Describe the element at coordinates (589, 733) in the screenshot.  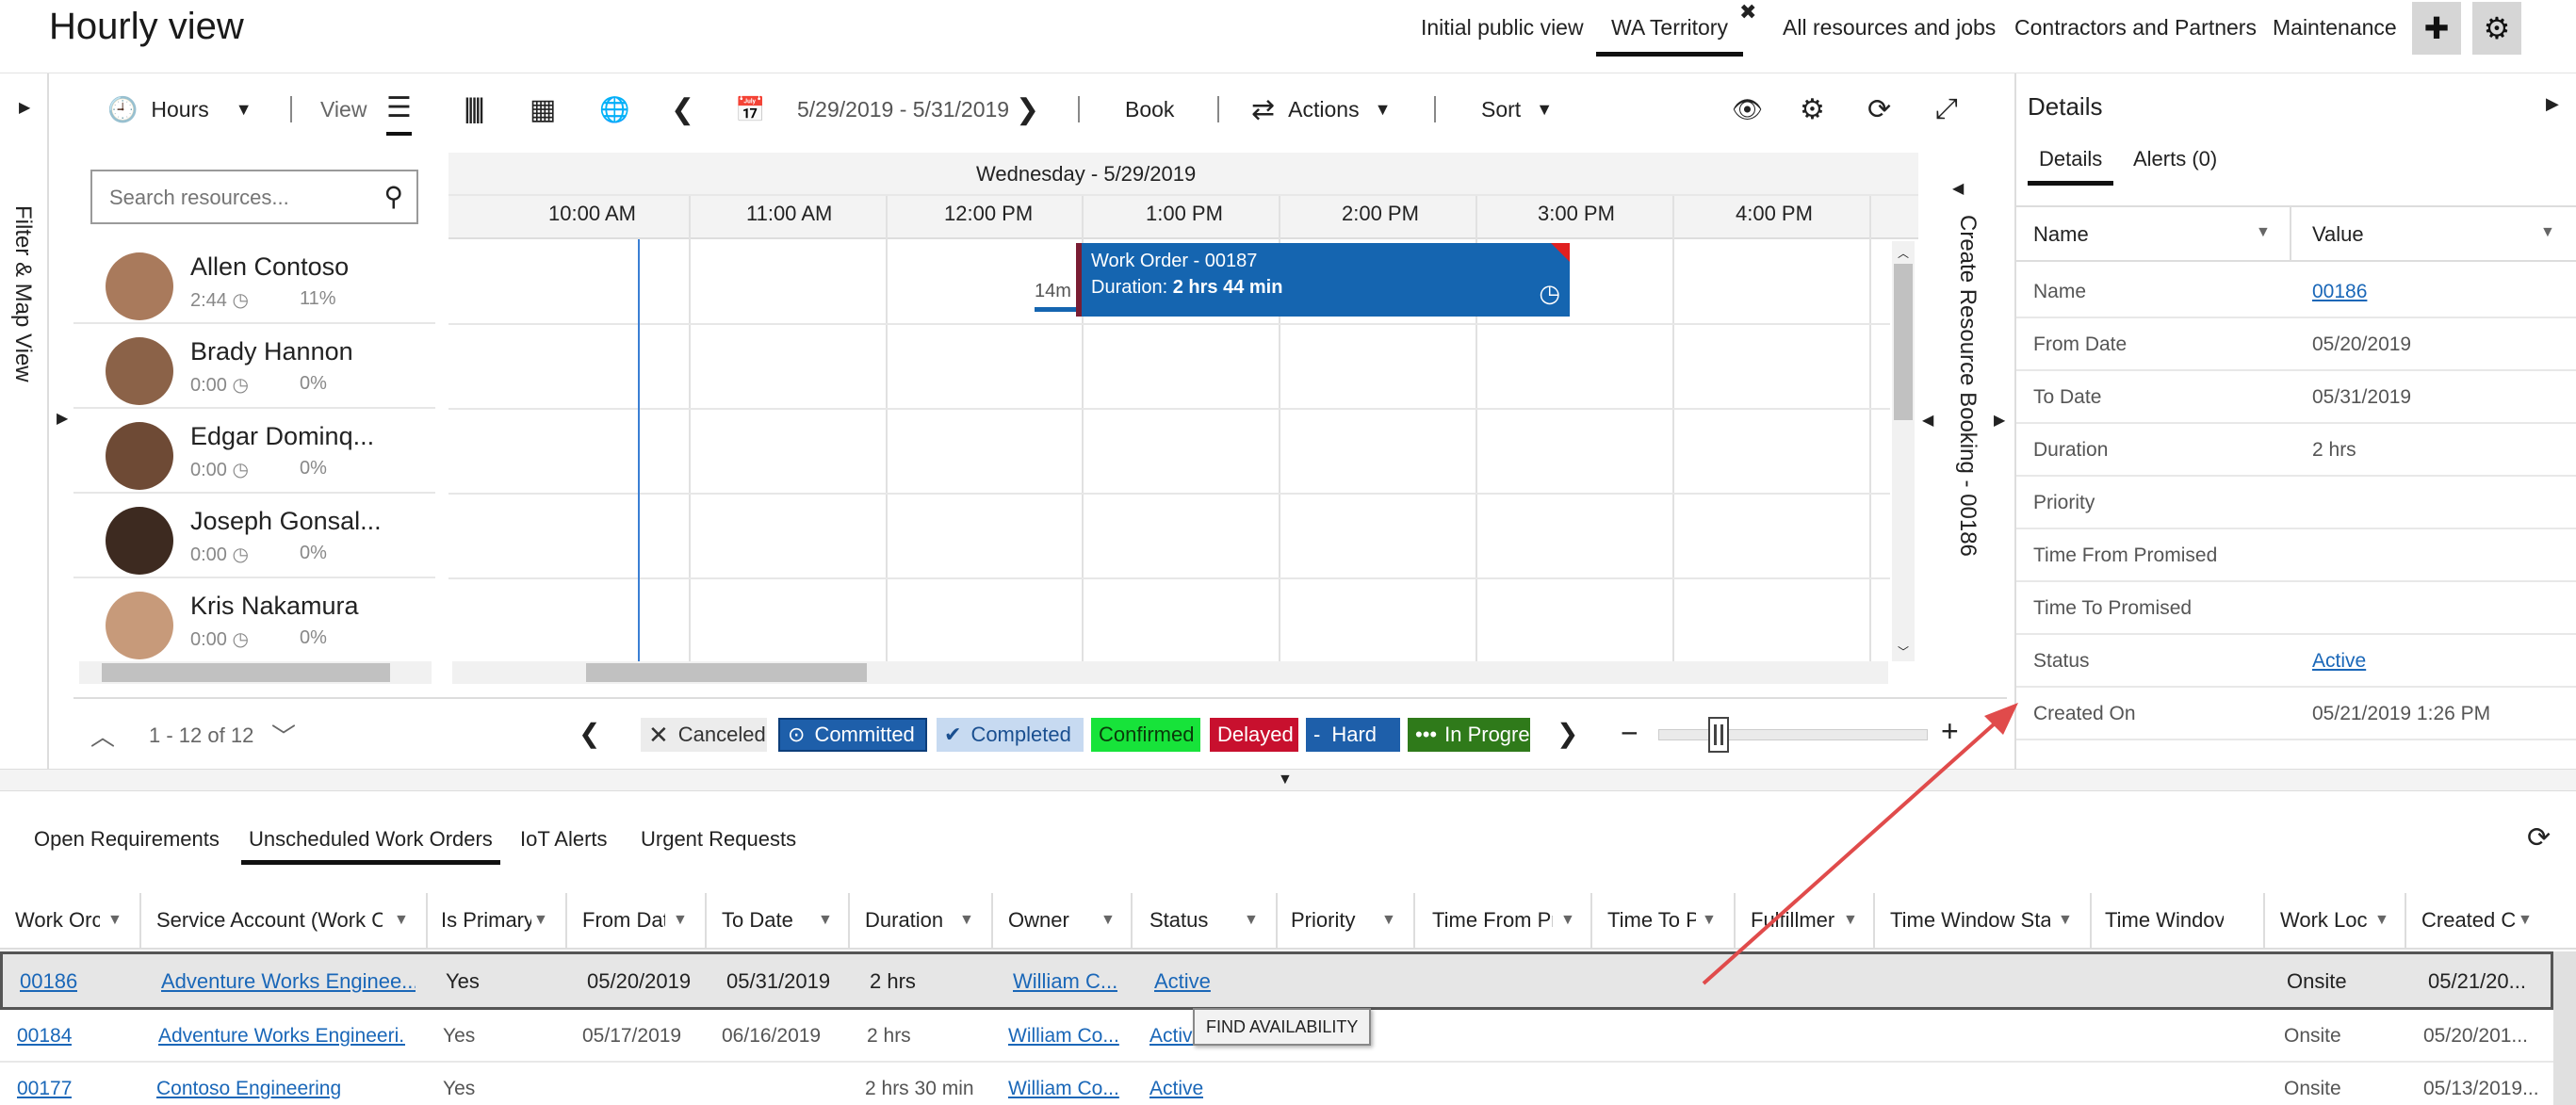
I see `legend-prev-icon: ❮` at that location.